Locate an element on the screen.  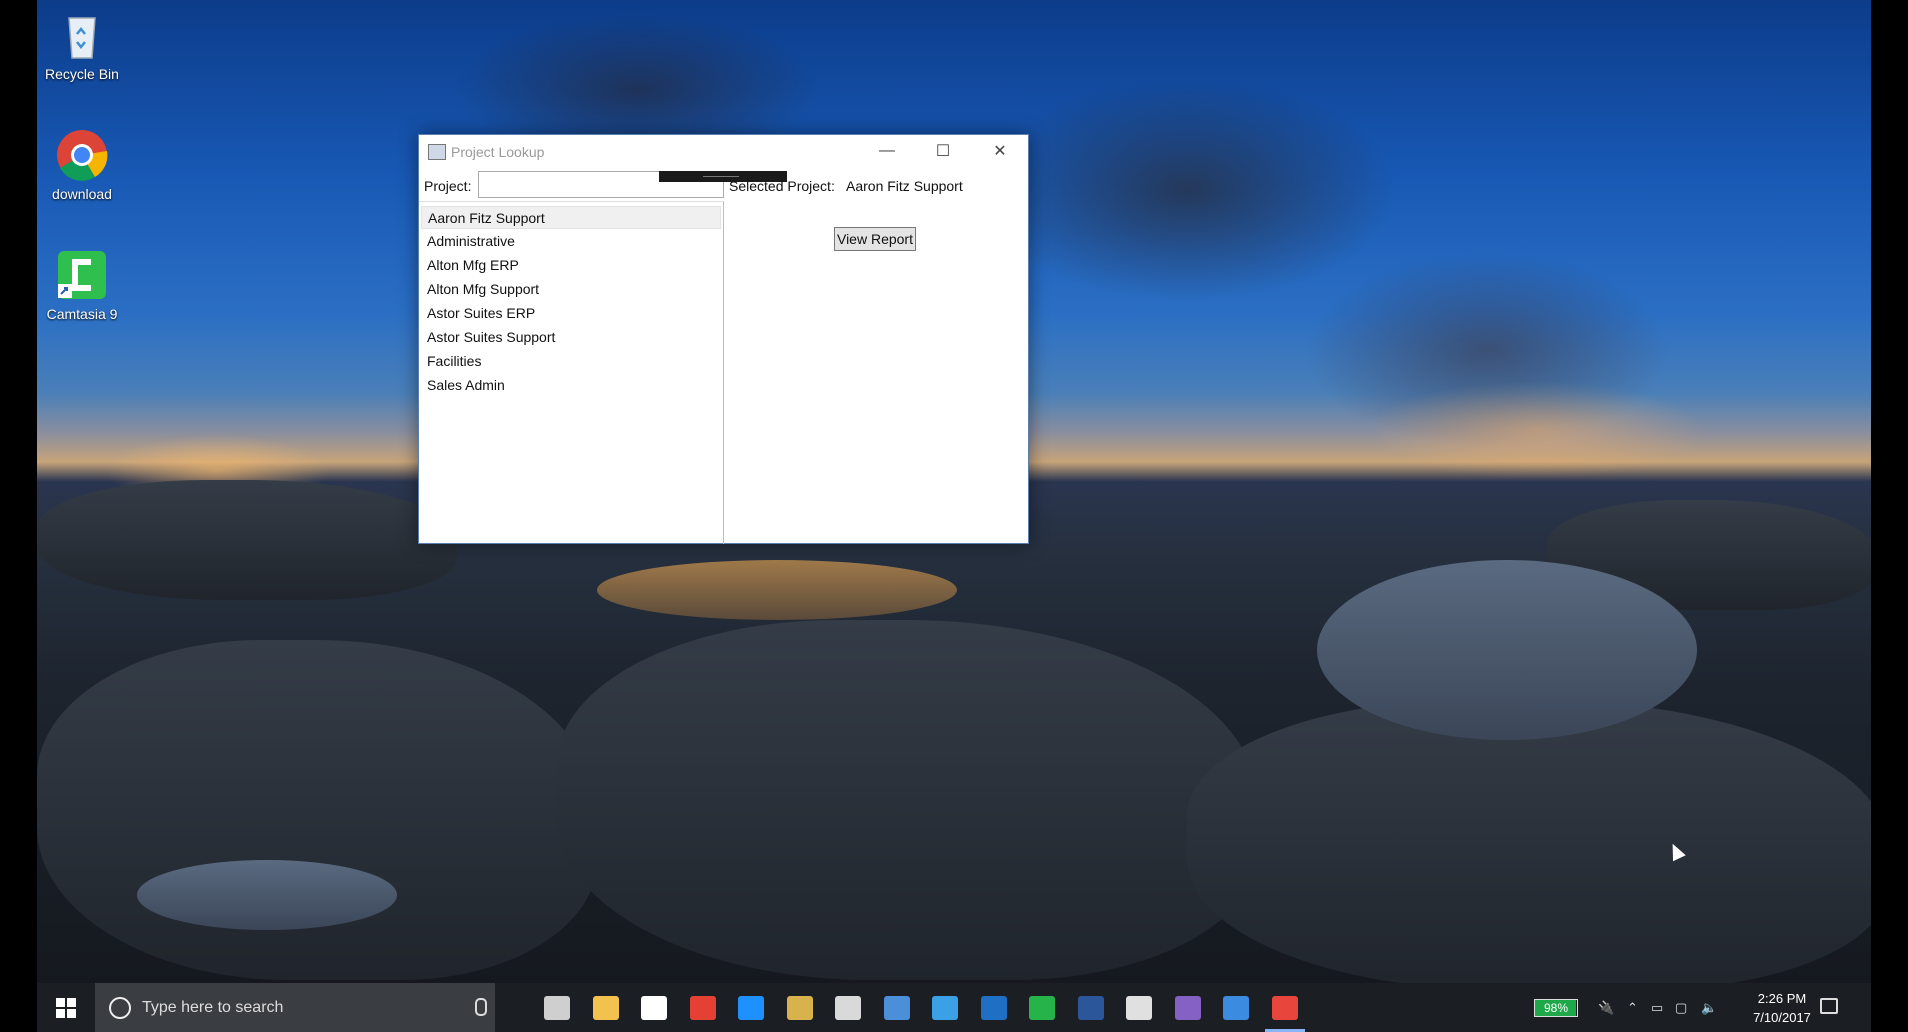
desktop-icon-camtasia: Camtasia 9 is located at coordinates (82, 285).